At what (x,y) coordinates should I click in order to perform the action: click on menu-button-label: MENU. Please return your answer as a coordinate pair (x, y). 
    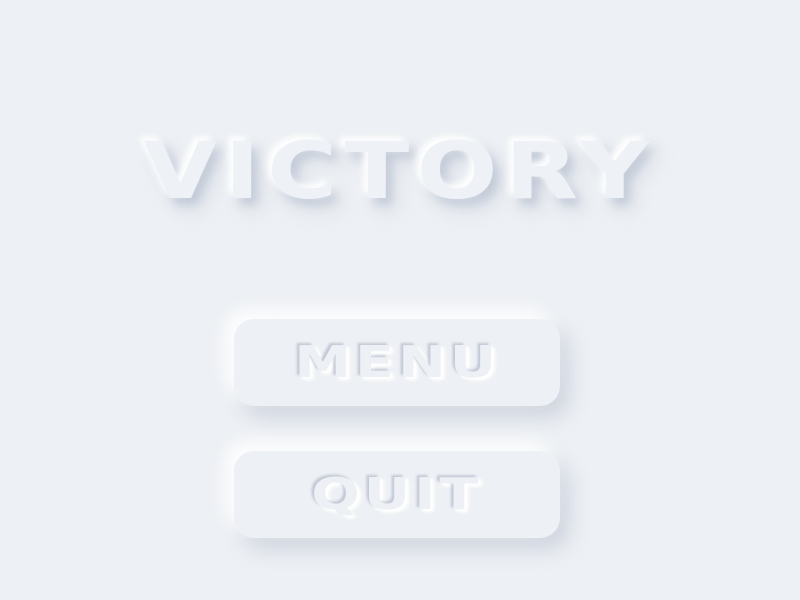
    Looking at the image, I should click on (397, 362).